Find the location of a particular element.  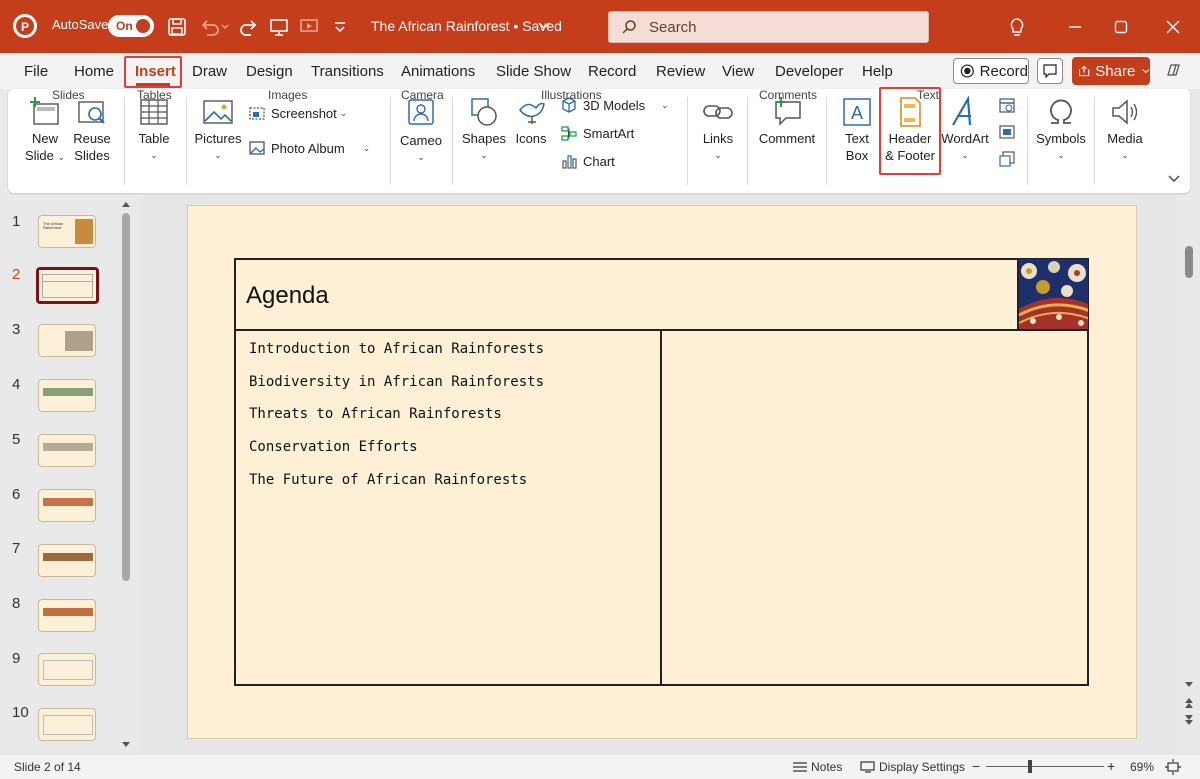

media-label: Media is located at coordinates (1125, 138).